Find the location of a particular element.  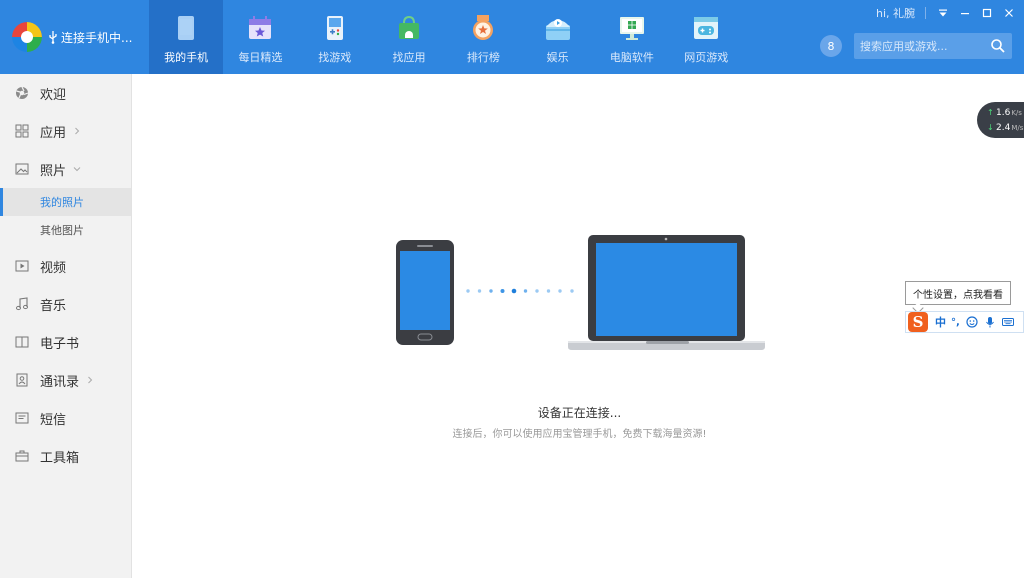

sidebar-item-photos: 照片 is located at coordinates (65, 169).